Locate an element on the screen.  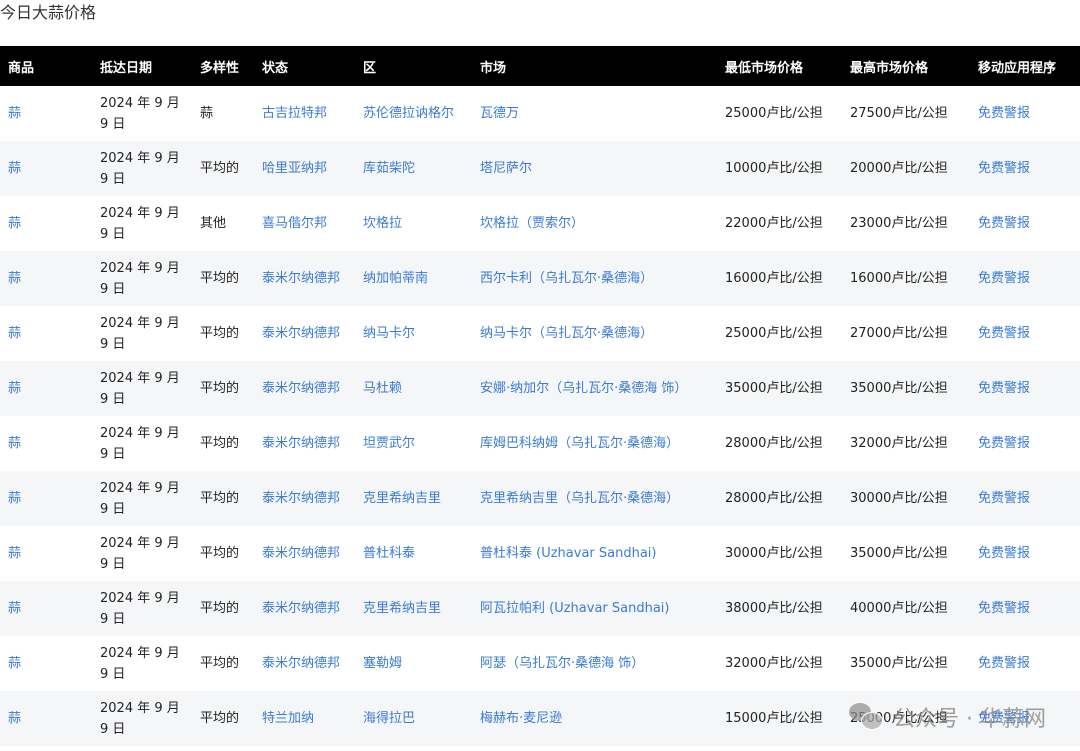
market-link: 阿瑟（乌扎瓦尔·桑德海 饰） is located at coordinates (562, 663).